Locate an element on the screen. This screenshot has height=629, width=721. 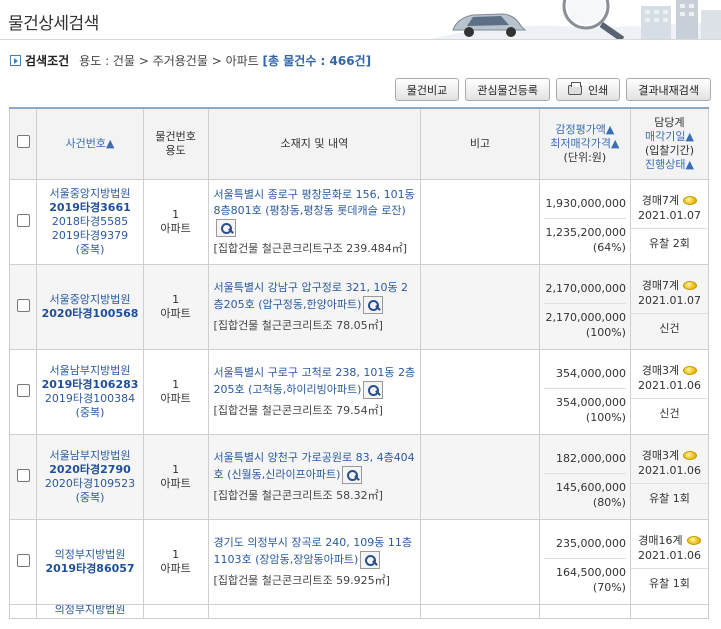
print-button: 인쇄 is located at coordinates (588, 89).